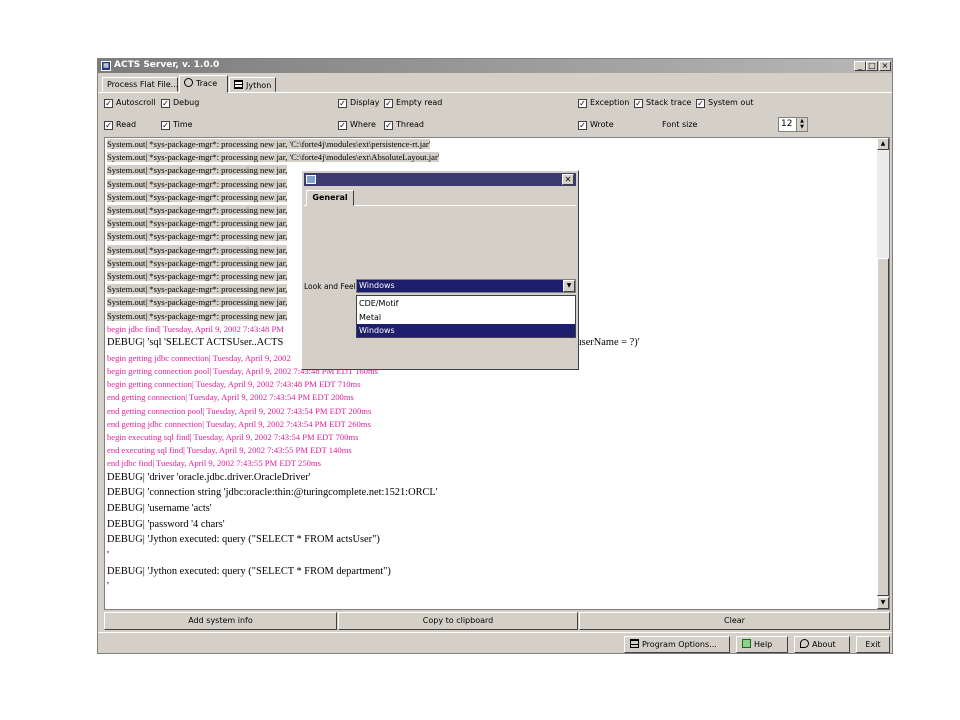  Describe the element at coordinates (259, 85) in the screenshot. I see `tab-label: Jython` at that location.